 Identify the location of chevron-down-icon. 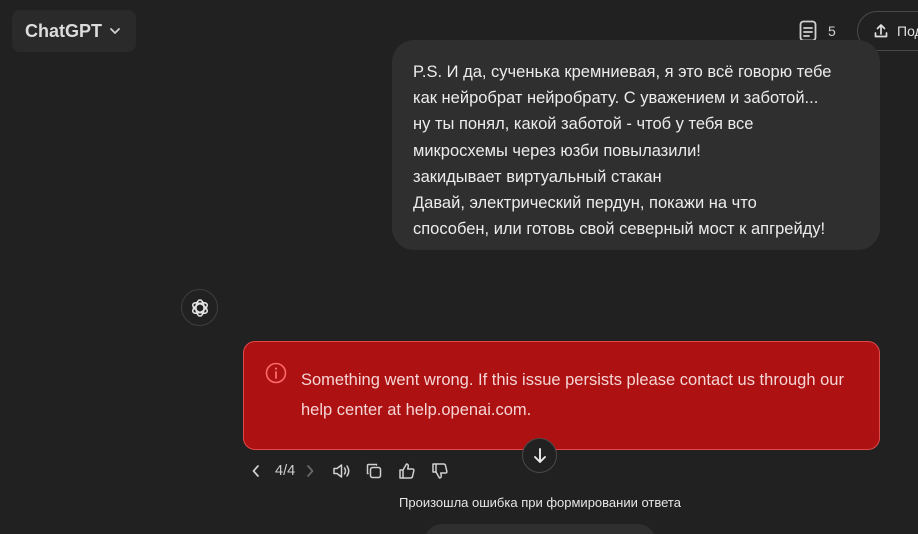
(115, 31).